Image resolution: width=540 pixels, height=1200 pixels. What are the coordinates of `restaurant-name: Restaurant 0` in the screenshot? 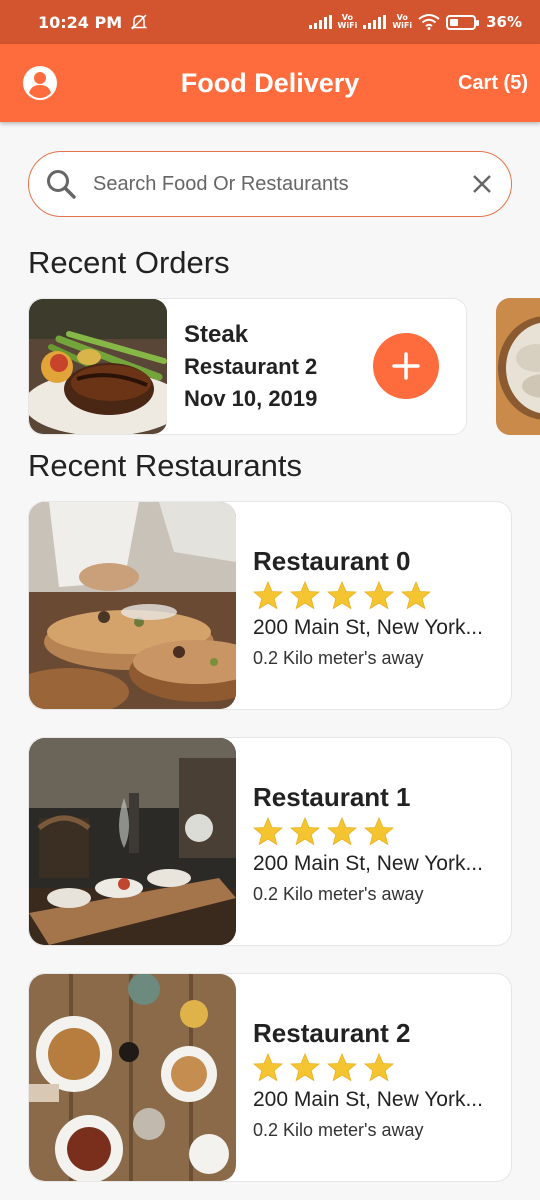 It's located at (332, 561).